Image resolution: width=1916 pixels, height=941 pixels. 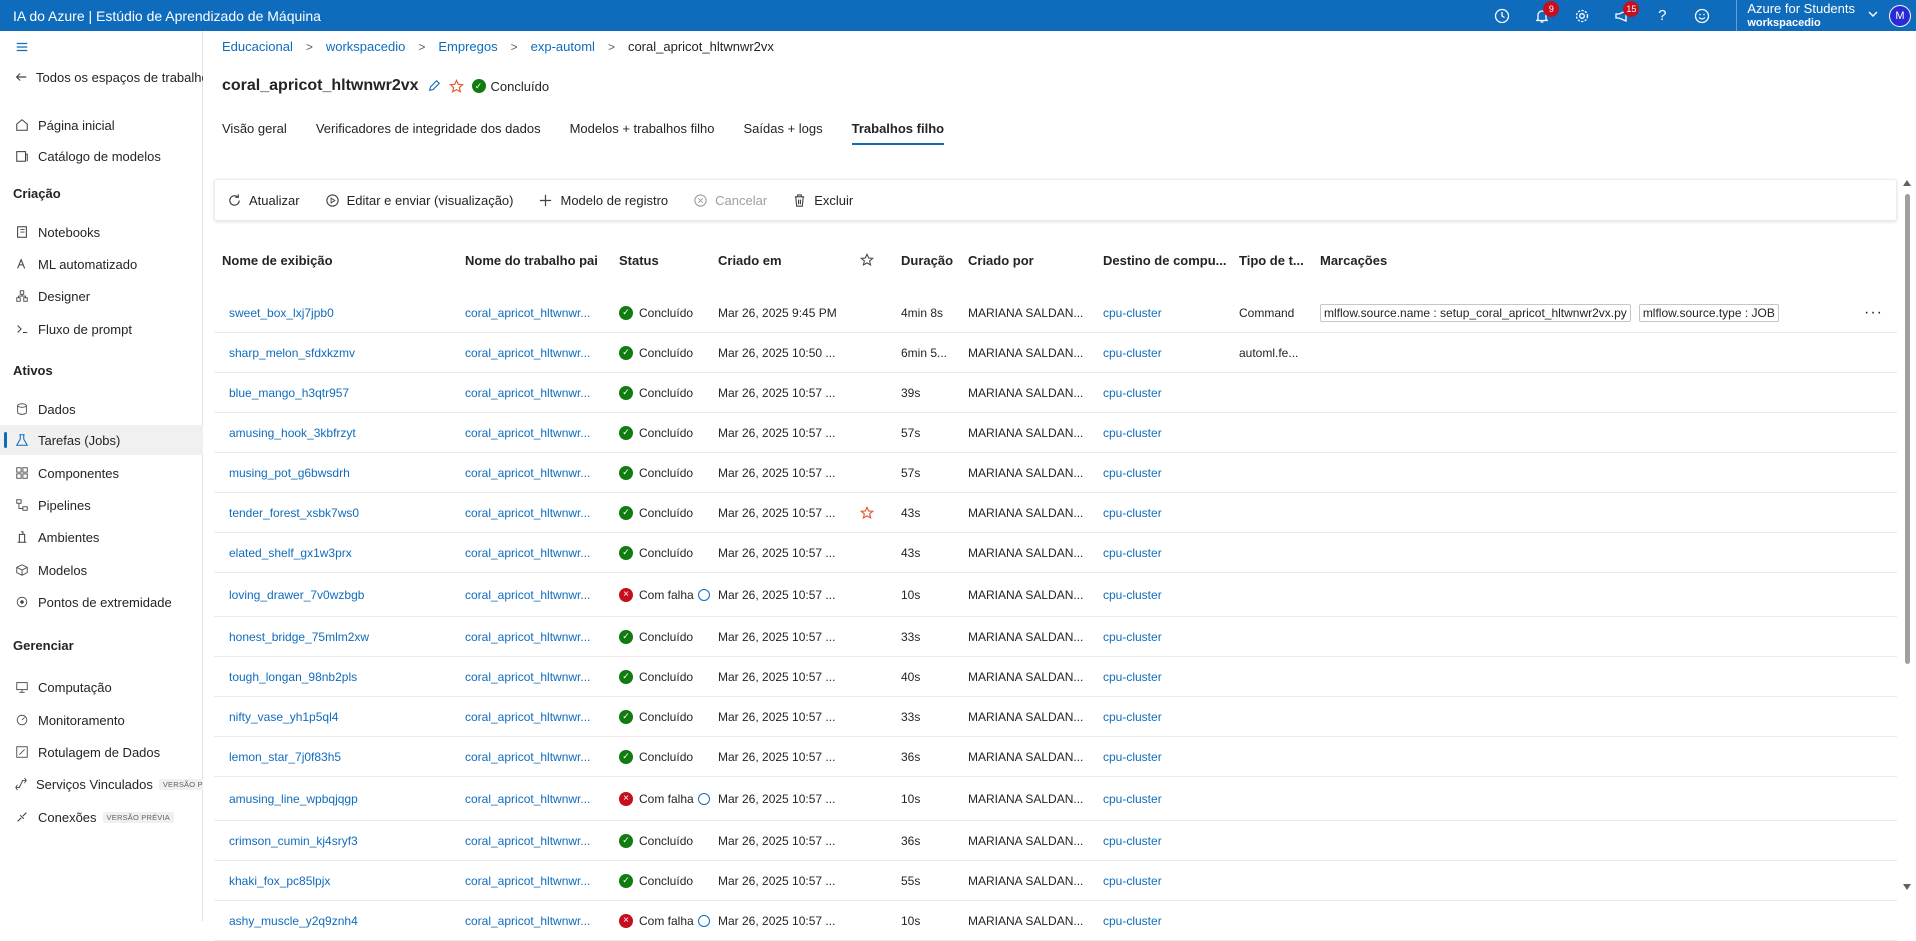 I want to click on sidebar-item-endpoints: Pontos de extremidade, so click(x=101, y=602).